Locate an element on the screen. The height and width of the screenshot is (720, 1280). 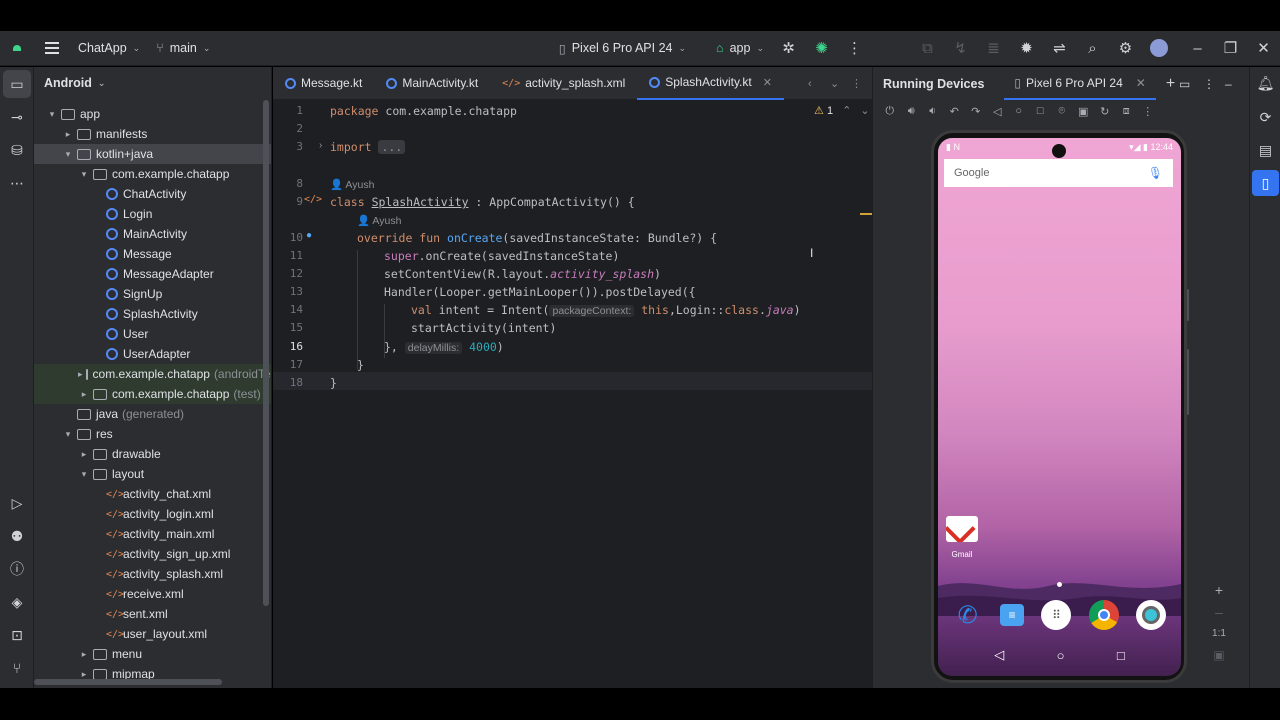
camera-app-icon is located at coordinates (1151, 615).